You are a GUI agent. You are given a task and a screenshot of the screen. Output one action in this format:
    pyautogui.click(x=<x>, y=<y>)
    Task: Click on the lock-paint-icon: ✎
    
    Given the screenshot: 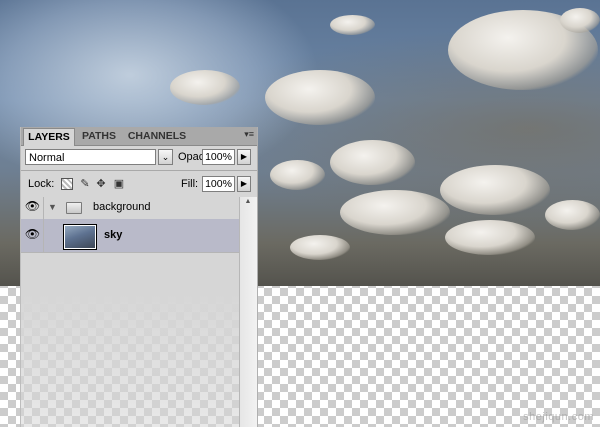 What is the action you would take?
    pyautogui.click(x=85, y=184)
    